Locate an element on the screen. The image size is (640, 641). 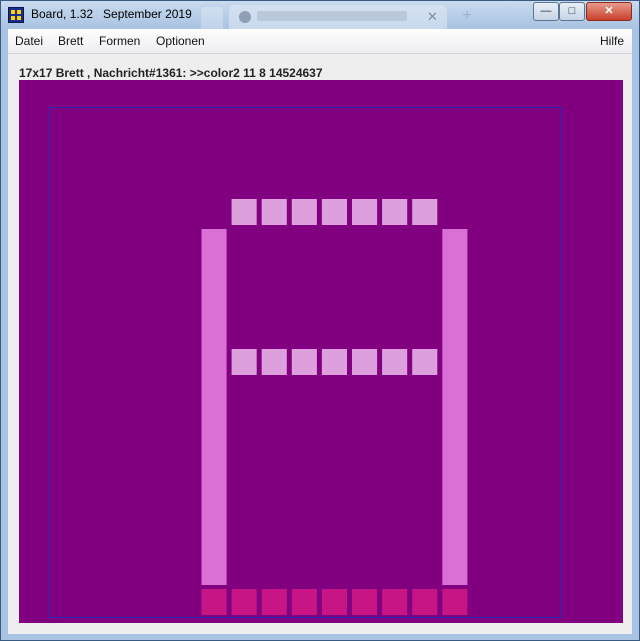
menu-brett: Brett is located at coordinates (70, 41).